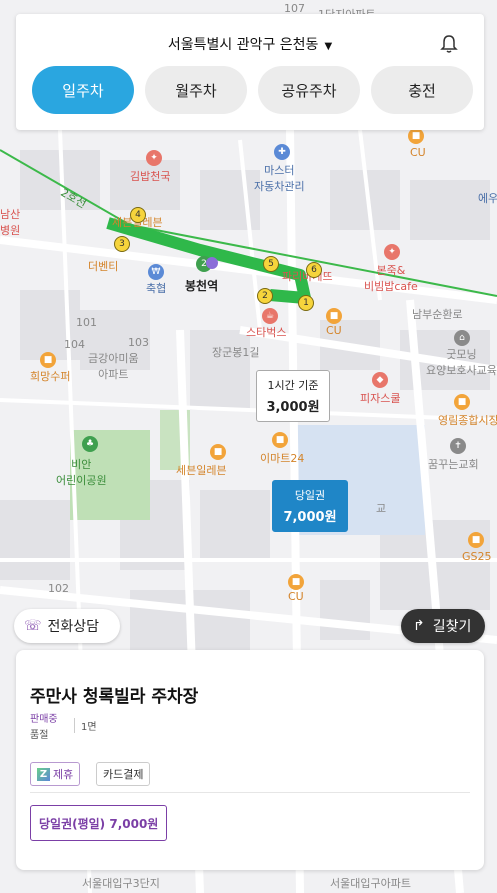  Describe the element at coordinates (487, 198) in the screenshot. I see `poi-ewha: 에우` at that location.